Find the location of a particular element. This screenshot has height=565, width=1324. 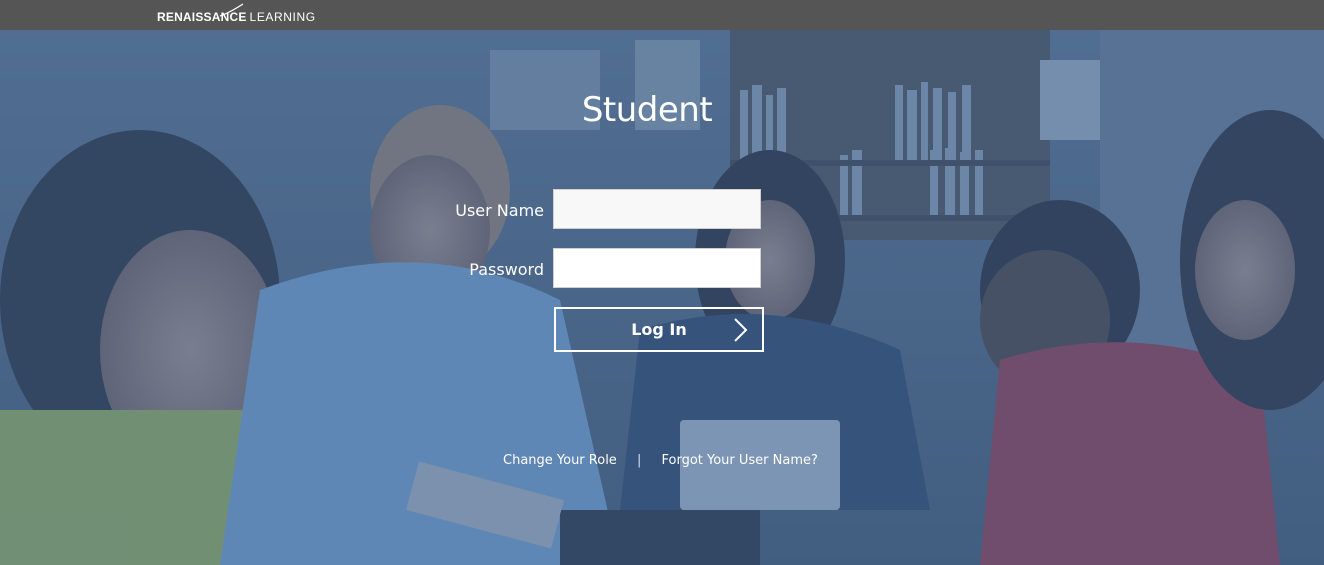

top-bar: RENAISSANCE LEARNING is located at coordinates (662, 15).